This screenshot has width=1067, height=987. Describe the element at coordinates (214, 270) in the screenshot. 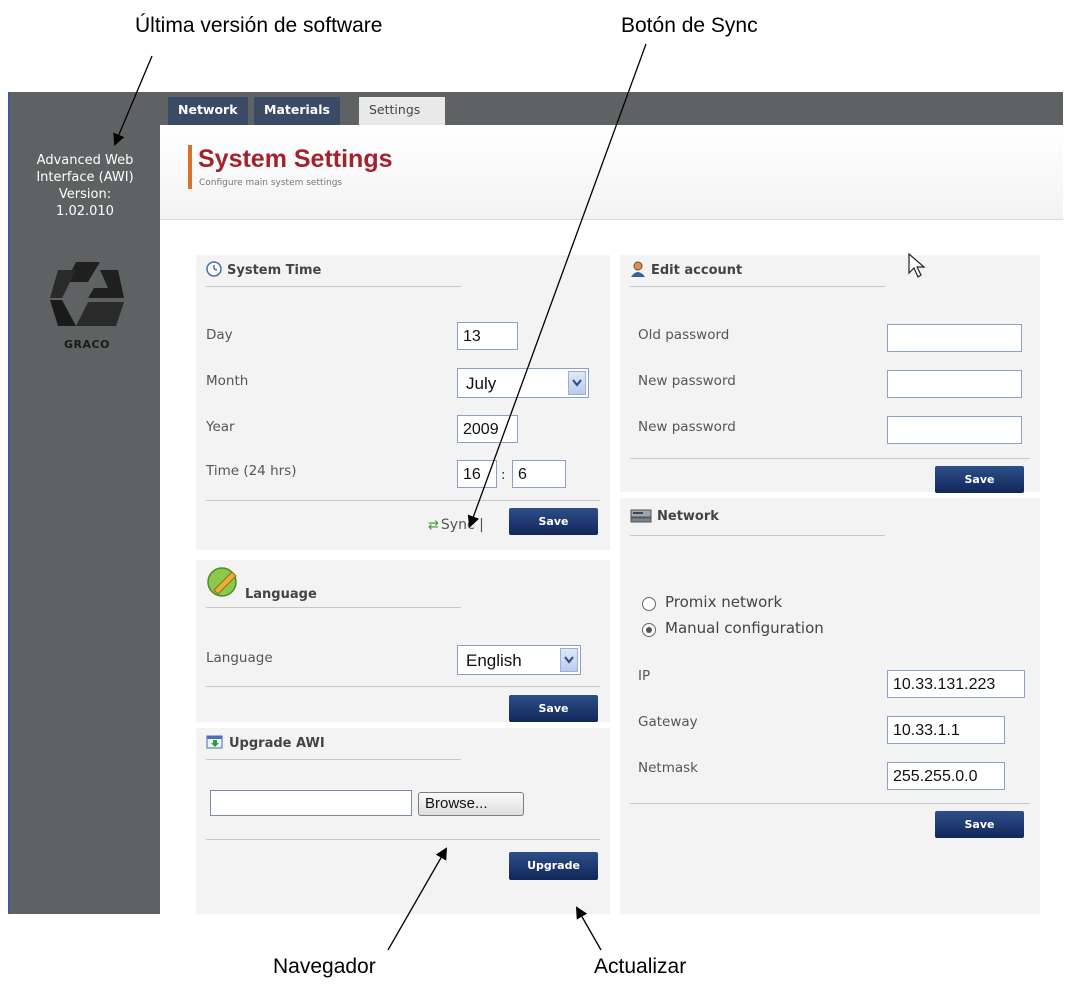

I see `clock-icon` at that location.